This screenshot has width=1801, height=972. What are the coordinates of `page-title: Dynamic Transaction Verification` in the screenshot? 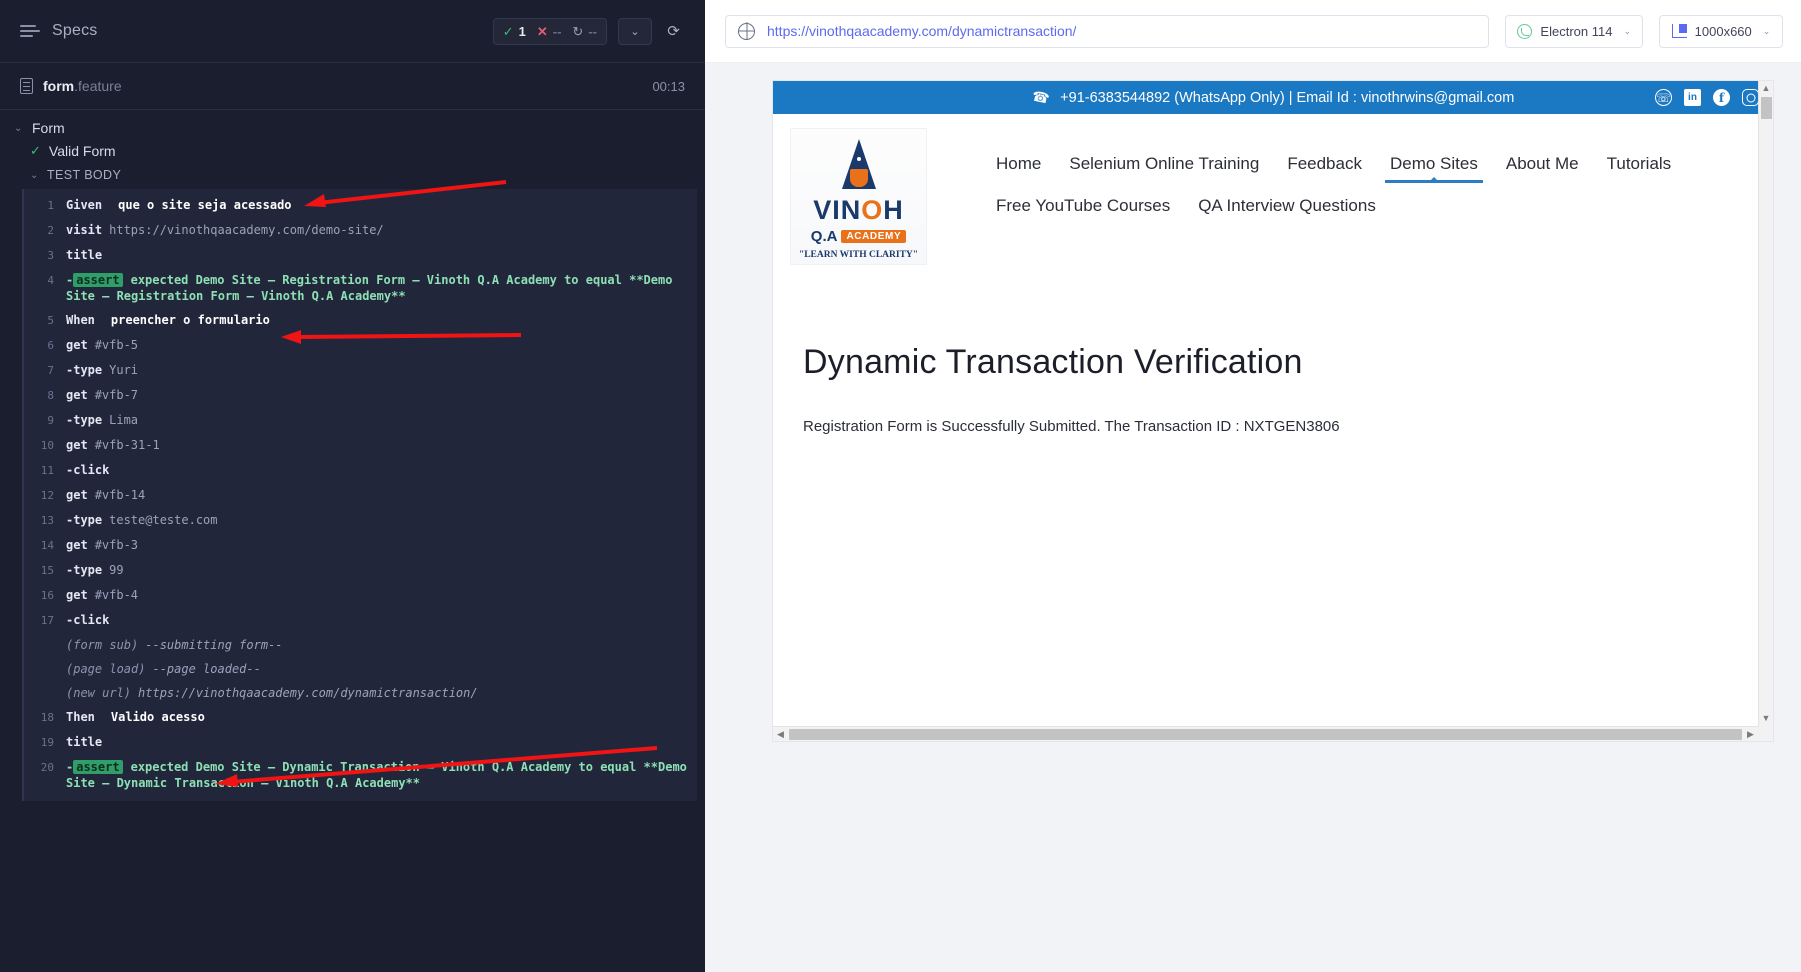 It's located at (1053, 362).